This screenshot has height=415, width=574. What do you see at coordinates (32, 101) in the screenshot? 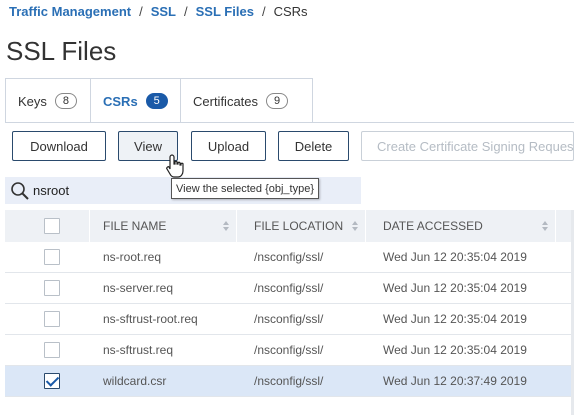
I see `tab-keys-label: Keys` at bounding box center [32, 101].